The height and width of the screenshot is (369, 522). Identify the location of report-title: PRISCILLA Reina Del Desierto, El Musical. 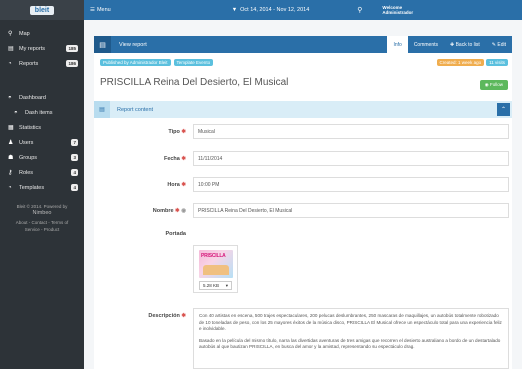
(194, 82).